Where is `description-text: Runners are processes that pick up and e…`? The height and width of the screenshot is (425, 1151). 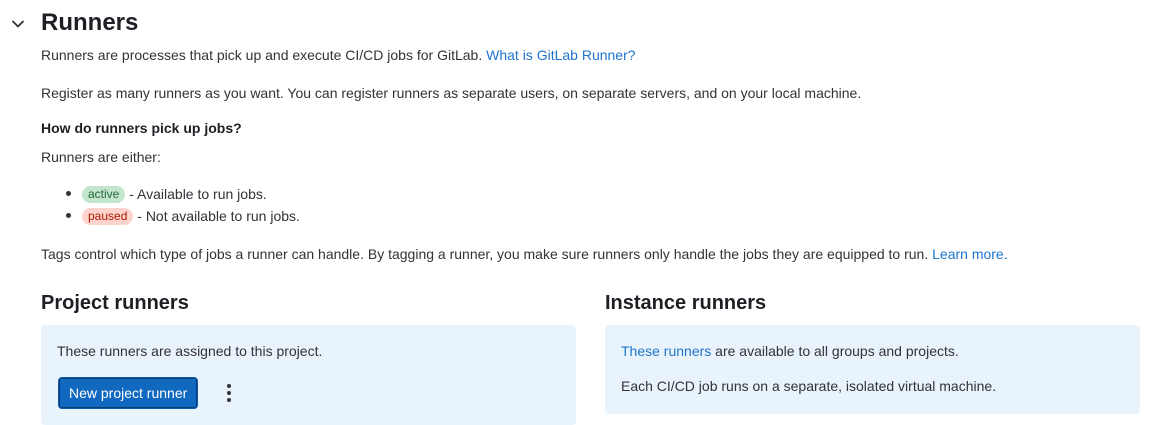
description-text: Runners are processes that pick up and e… is located at coordinates (264, 55).